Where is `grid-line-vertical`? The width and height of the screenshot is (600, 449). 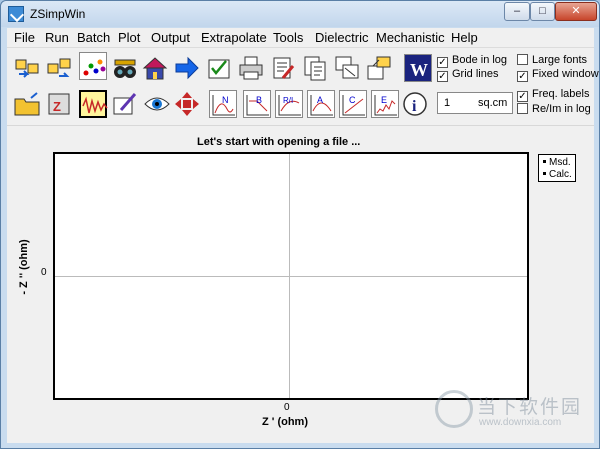 grid-line-vertical is located at coordinates (289, 276).